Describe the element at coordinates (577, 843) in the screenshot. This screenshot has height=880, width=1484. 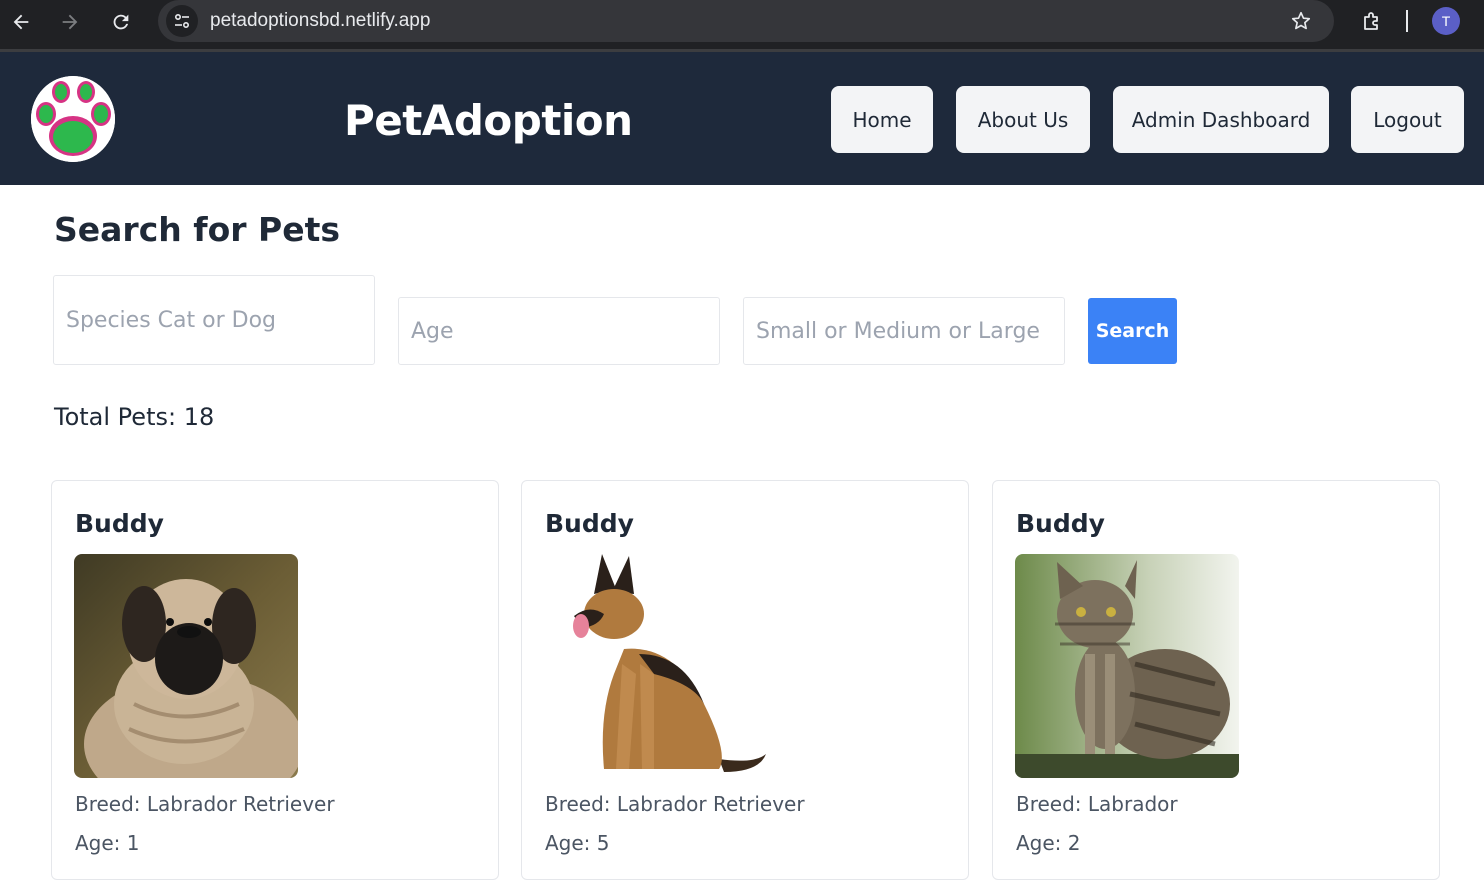
I see `pet-age: Age: 5` at that location.